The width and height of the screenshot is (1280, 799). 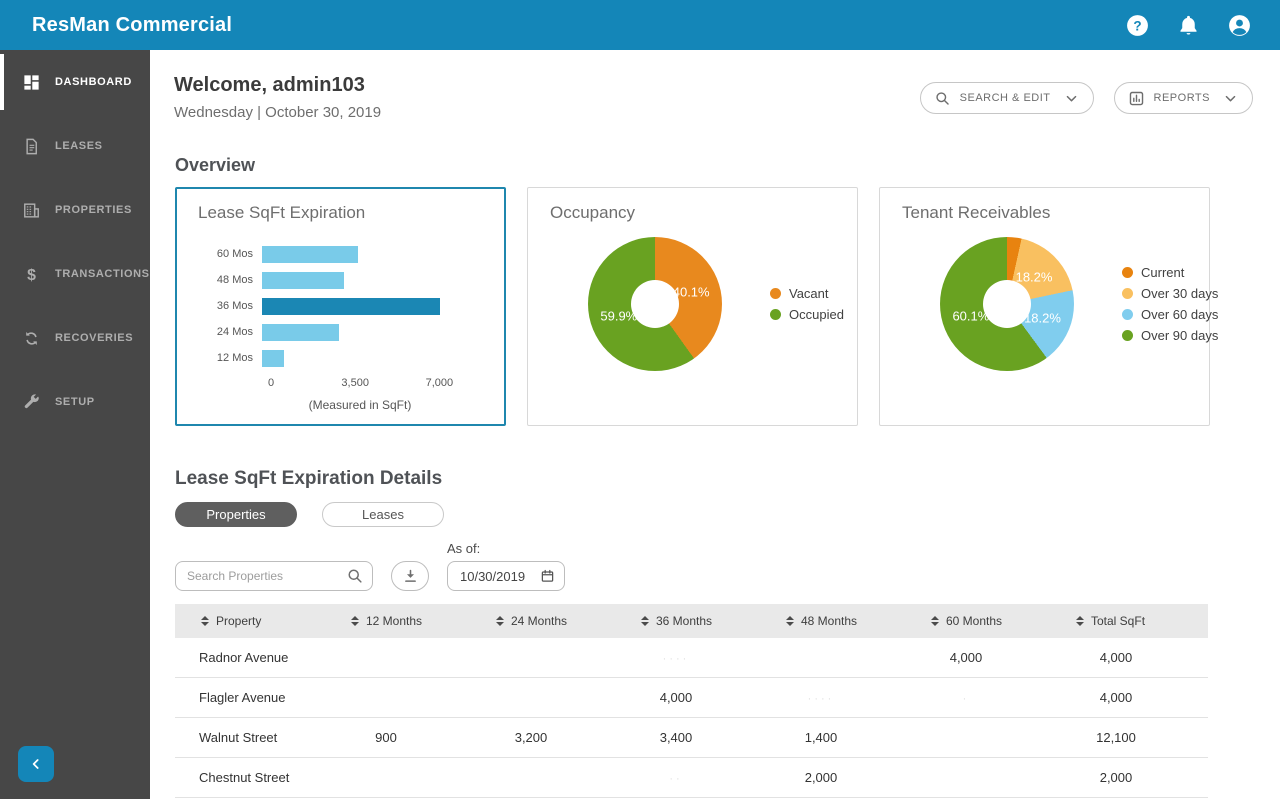 What do you see at coordinates (244, 777) in the screenshot?
I see `property-name-cell: Chestnut Street` at bounding box center [244, 777].